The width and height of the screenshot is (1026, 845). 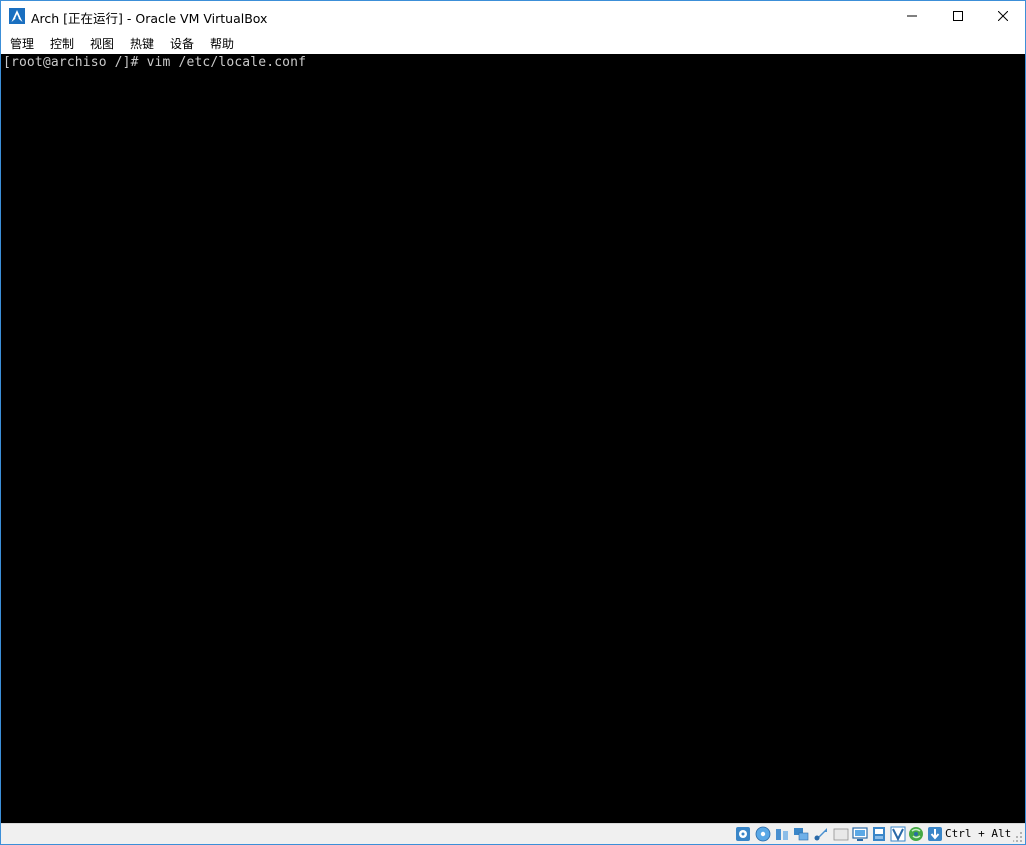 I want to click on display-icon, so click(x=860, y=834).